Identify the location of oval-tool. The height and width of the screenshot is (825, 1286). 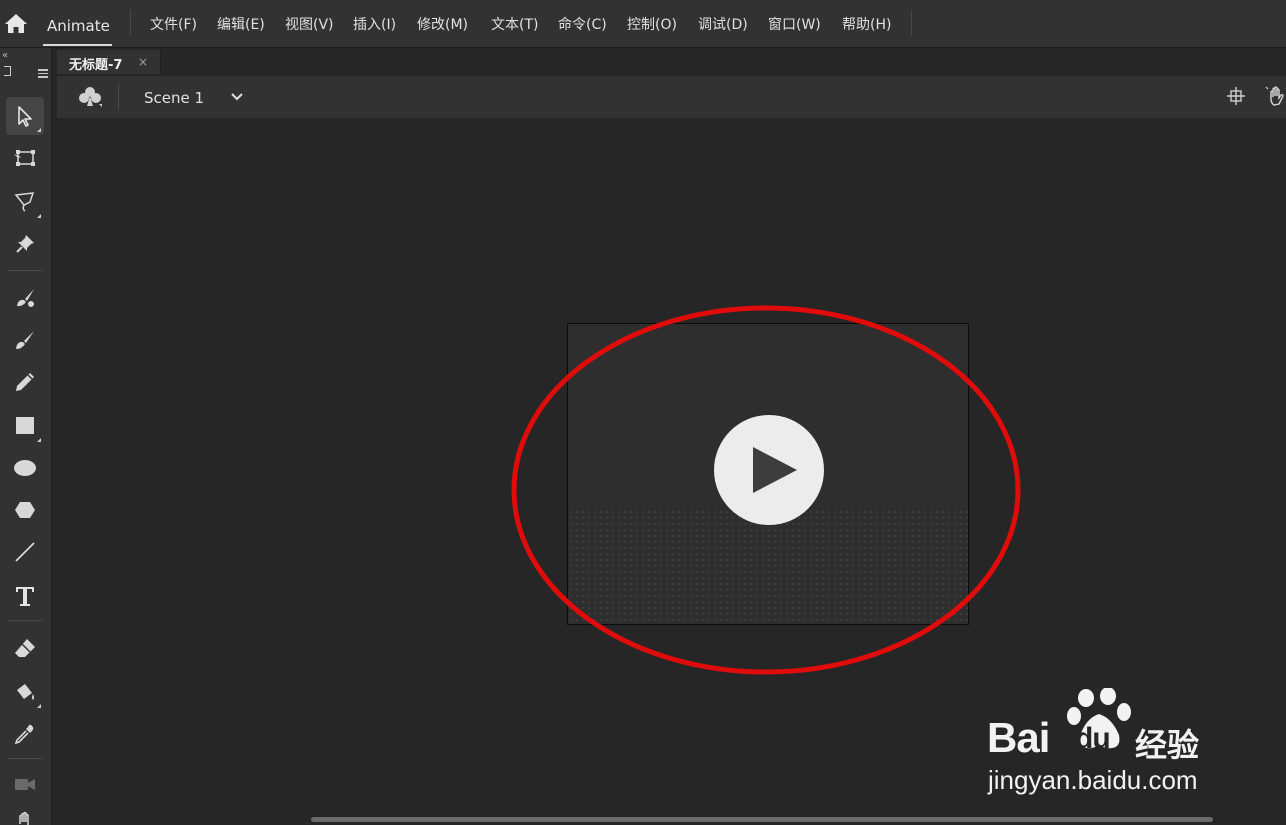
(25, 468).